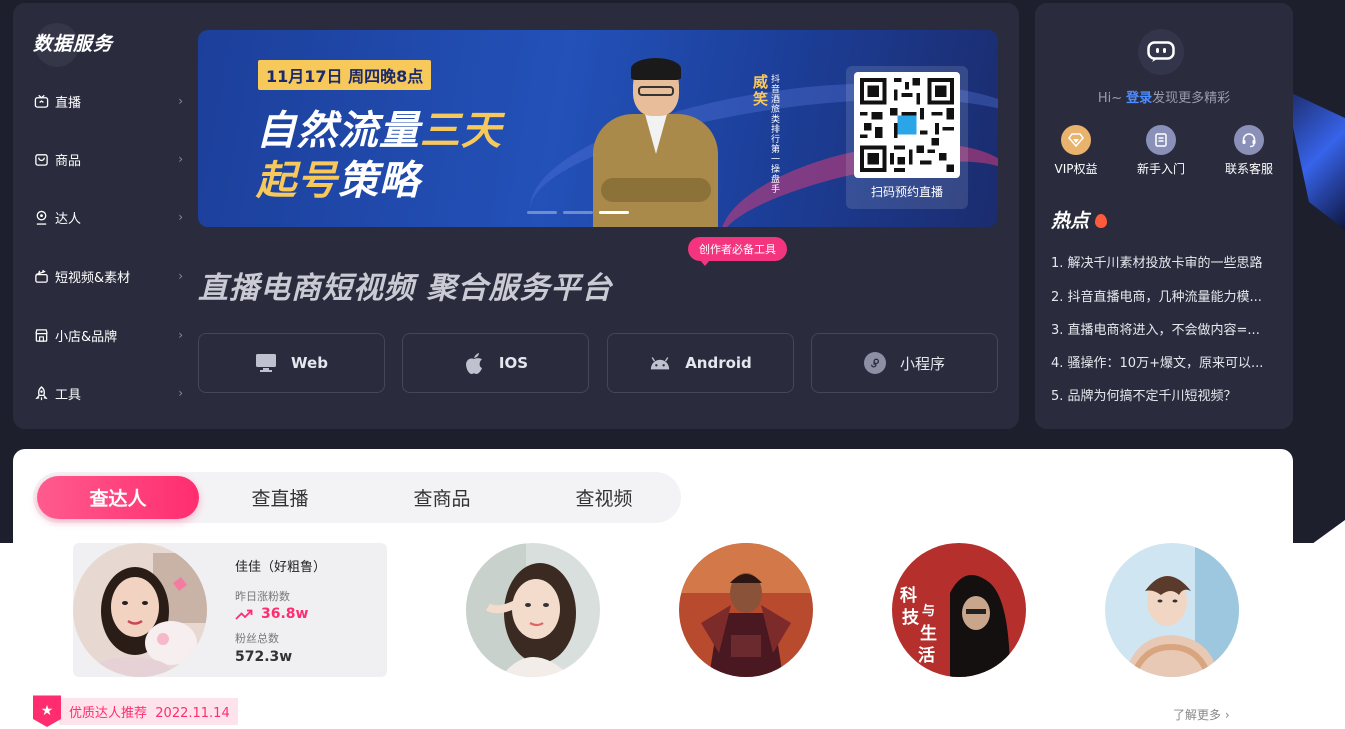  I want to click on login-prompt: Hi~ 登录发现更多精彩, so click(1164, 96).